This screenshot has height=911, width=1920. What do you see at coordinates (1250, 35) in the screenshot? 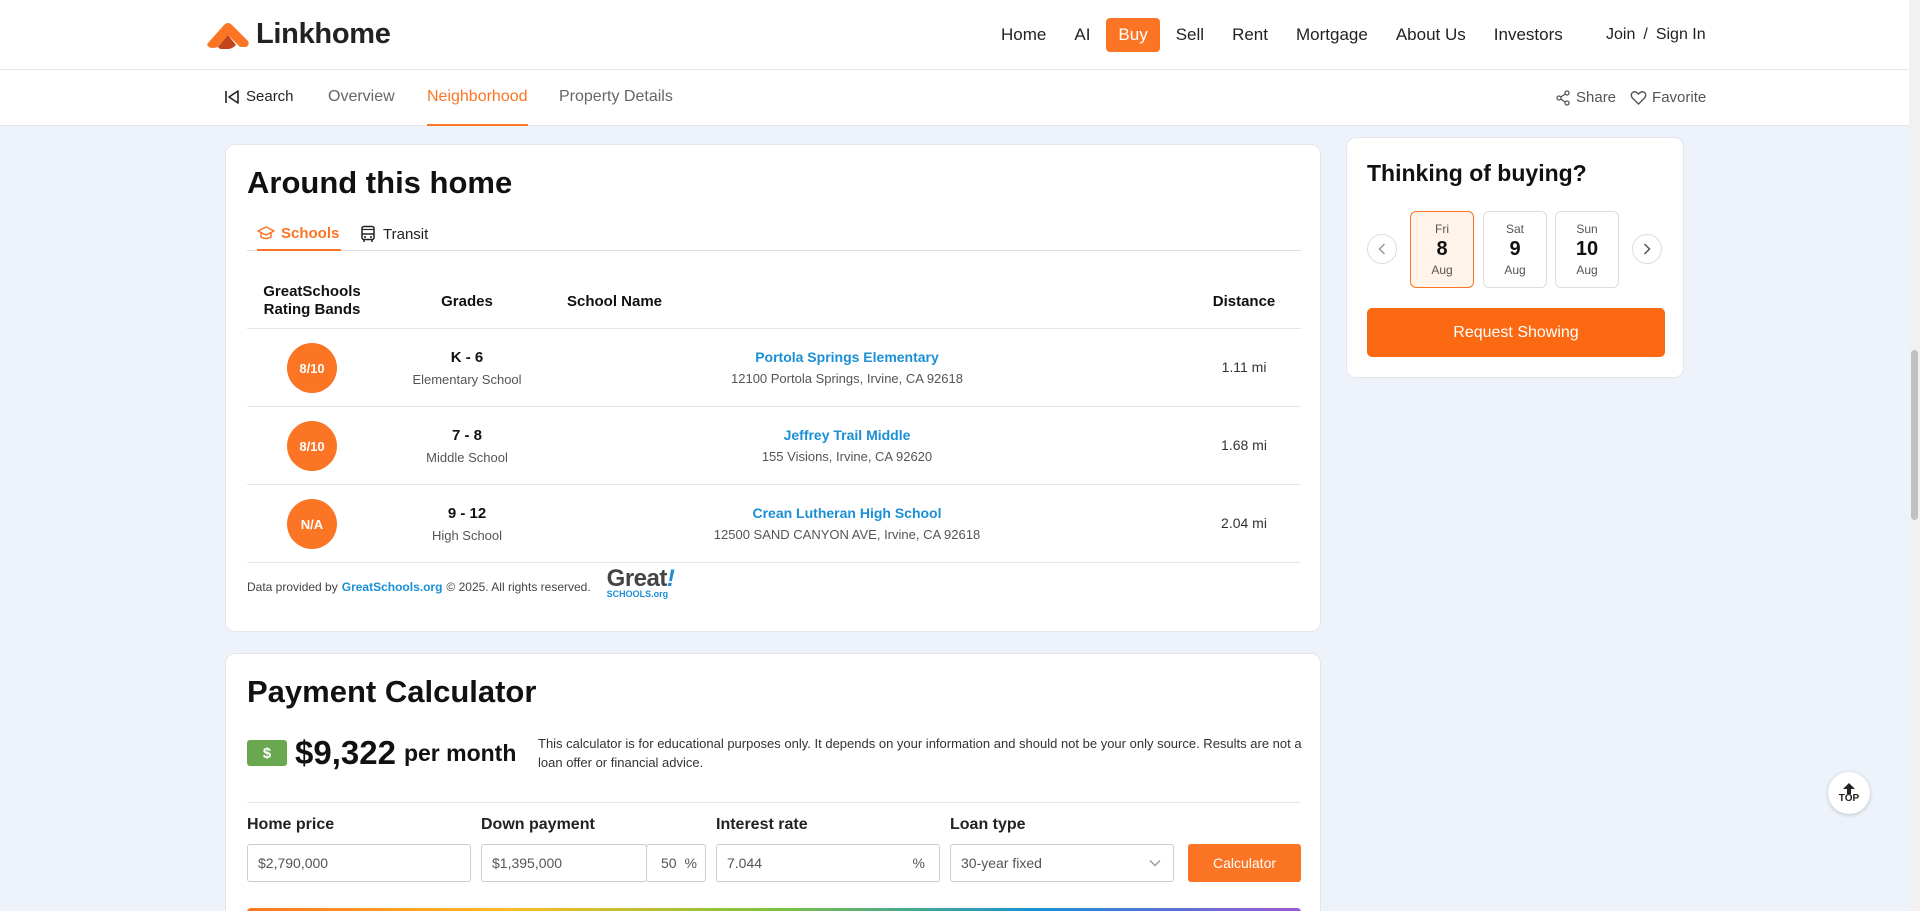
I see `nav-rent: Rent` at bounding box center [1250, 35].